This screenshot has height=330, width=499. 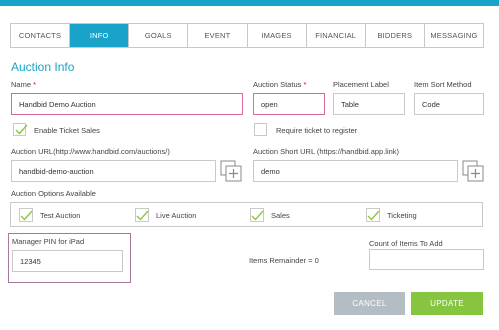 I want to click on tab-contacts: CONTACTS, so click(x=41, y=35).